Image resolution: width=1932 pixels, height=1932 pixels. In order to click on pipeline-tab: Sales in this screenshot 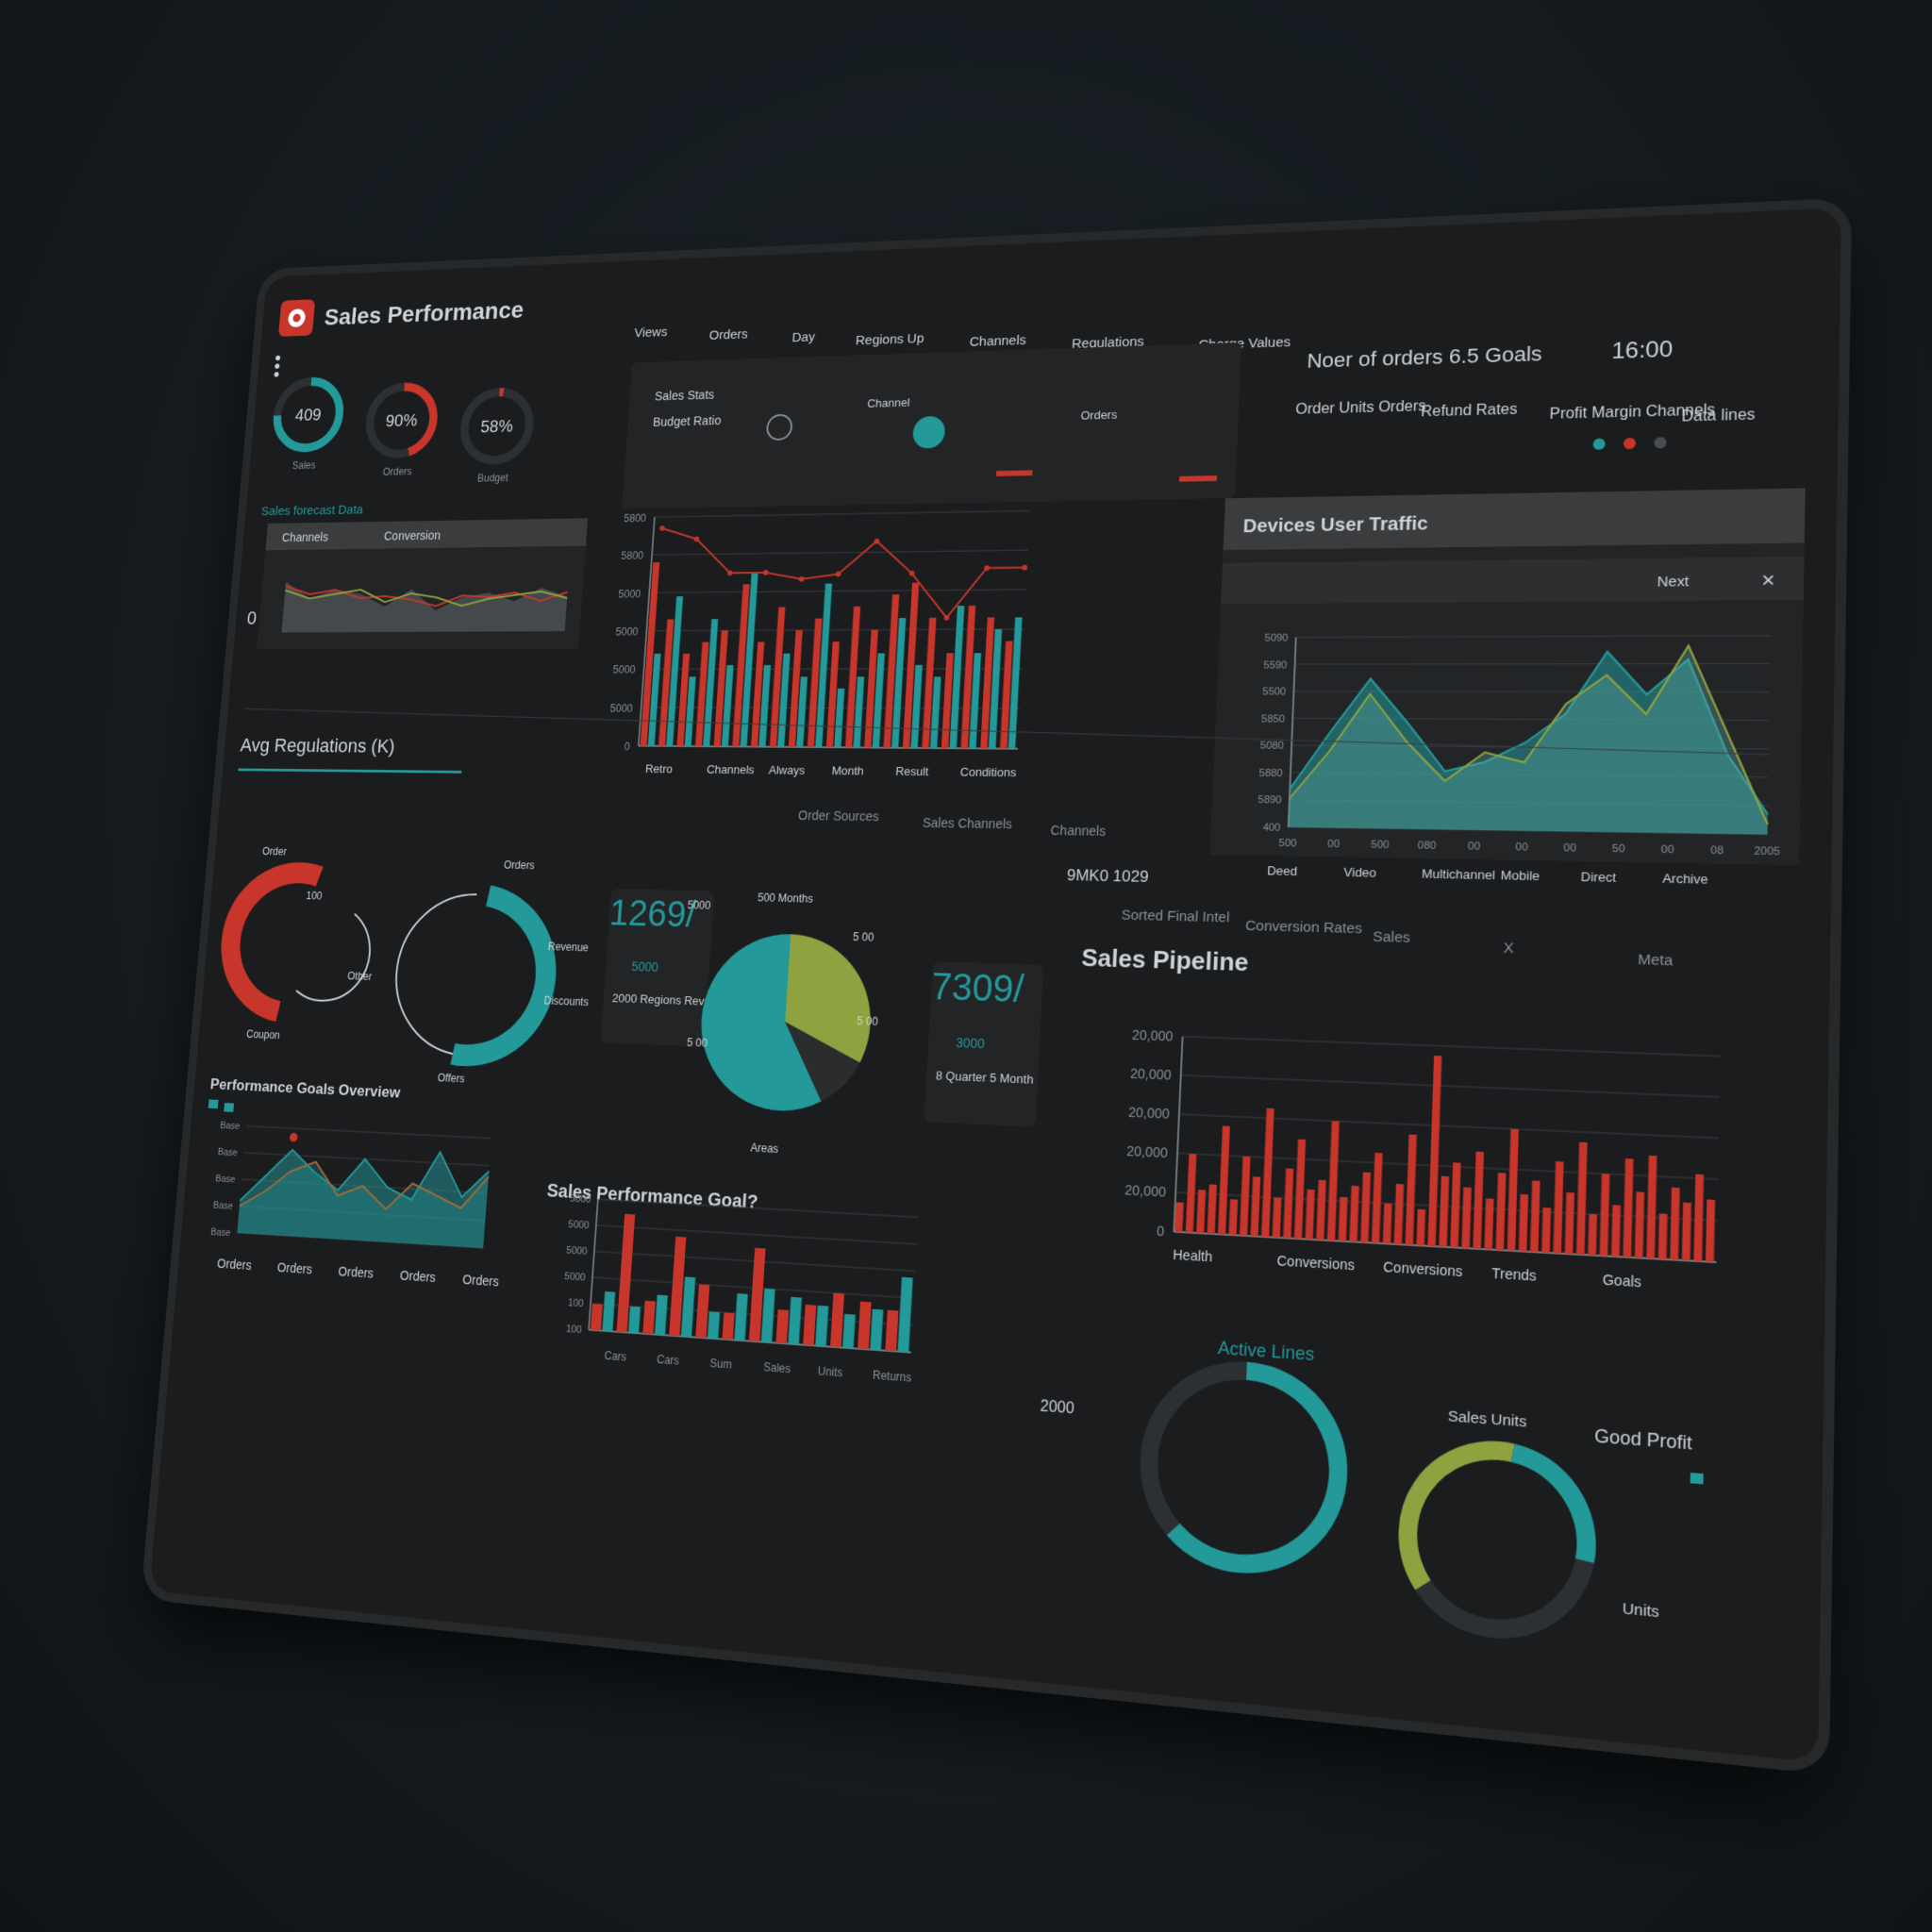, I will do `click(1392, 936)`.